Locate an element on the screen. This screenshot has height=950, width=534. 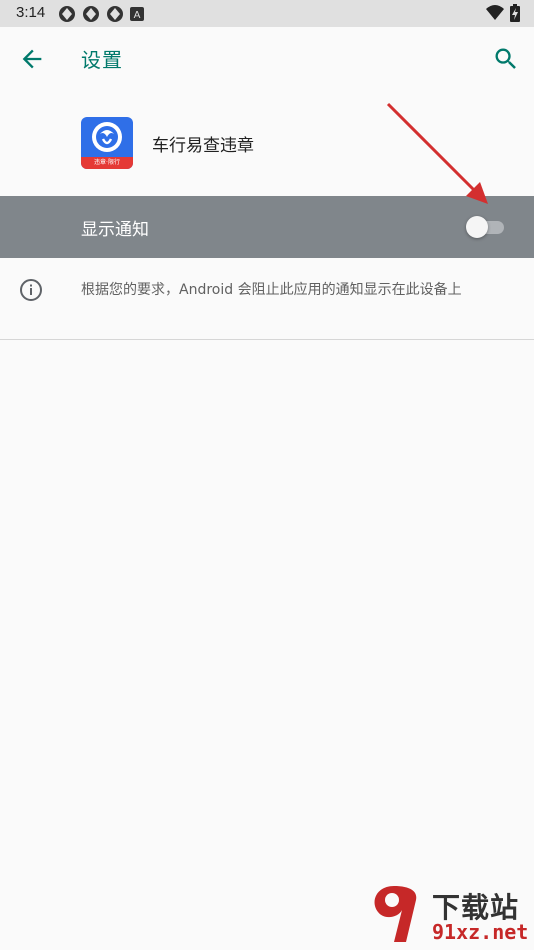
watermark: 下载站 91xz.net is located at coordinates (447, 915).